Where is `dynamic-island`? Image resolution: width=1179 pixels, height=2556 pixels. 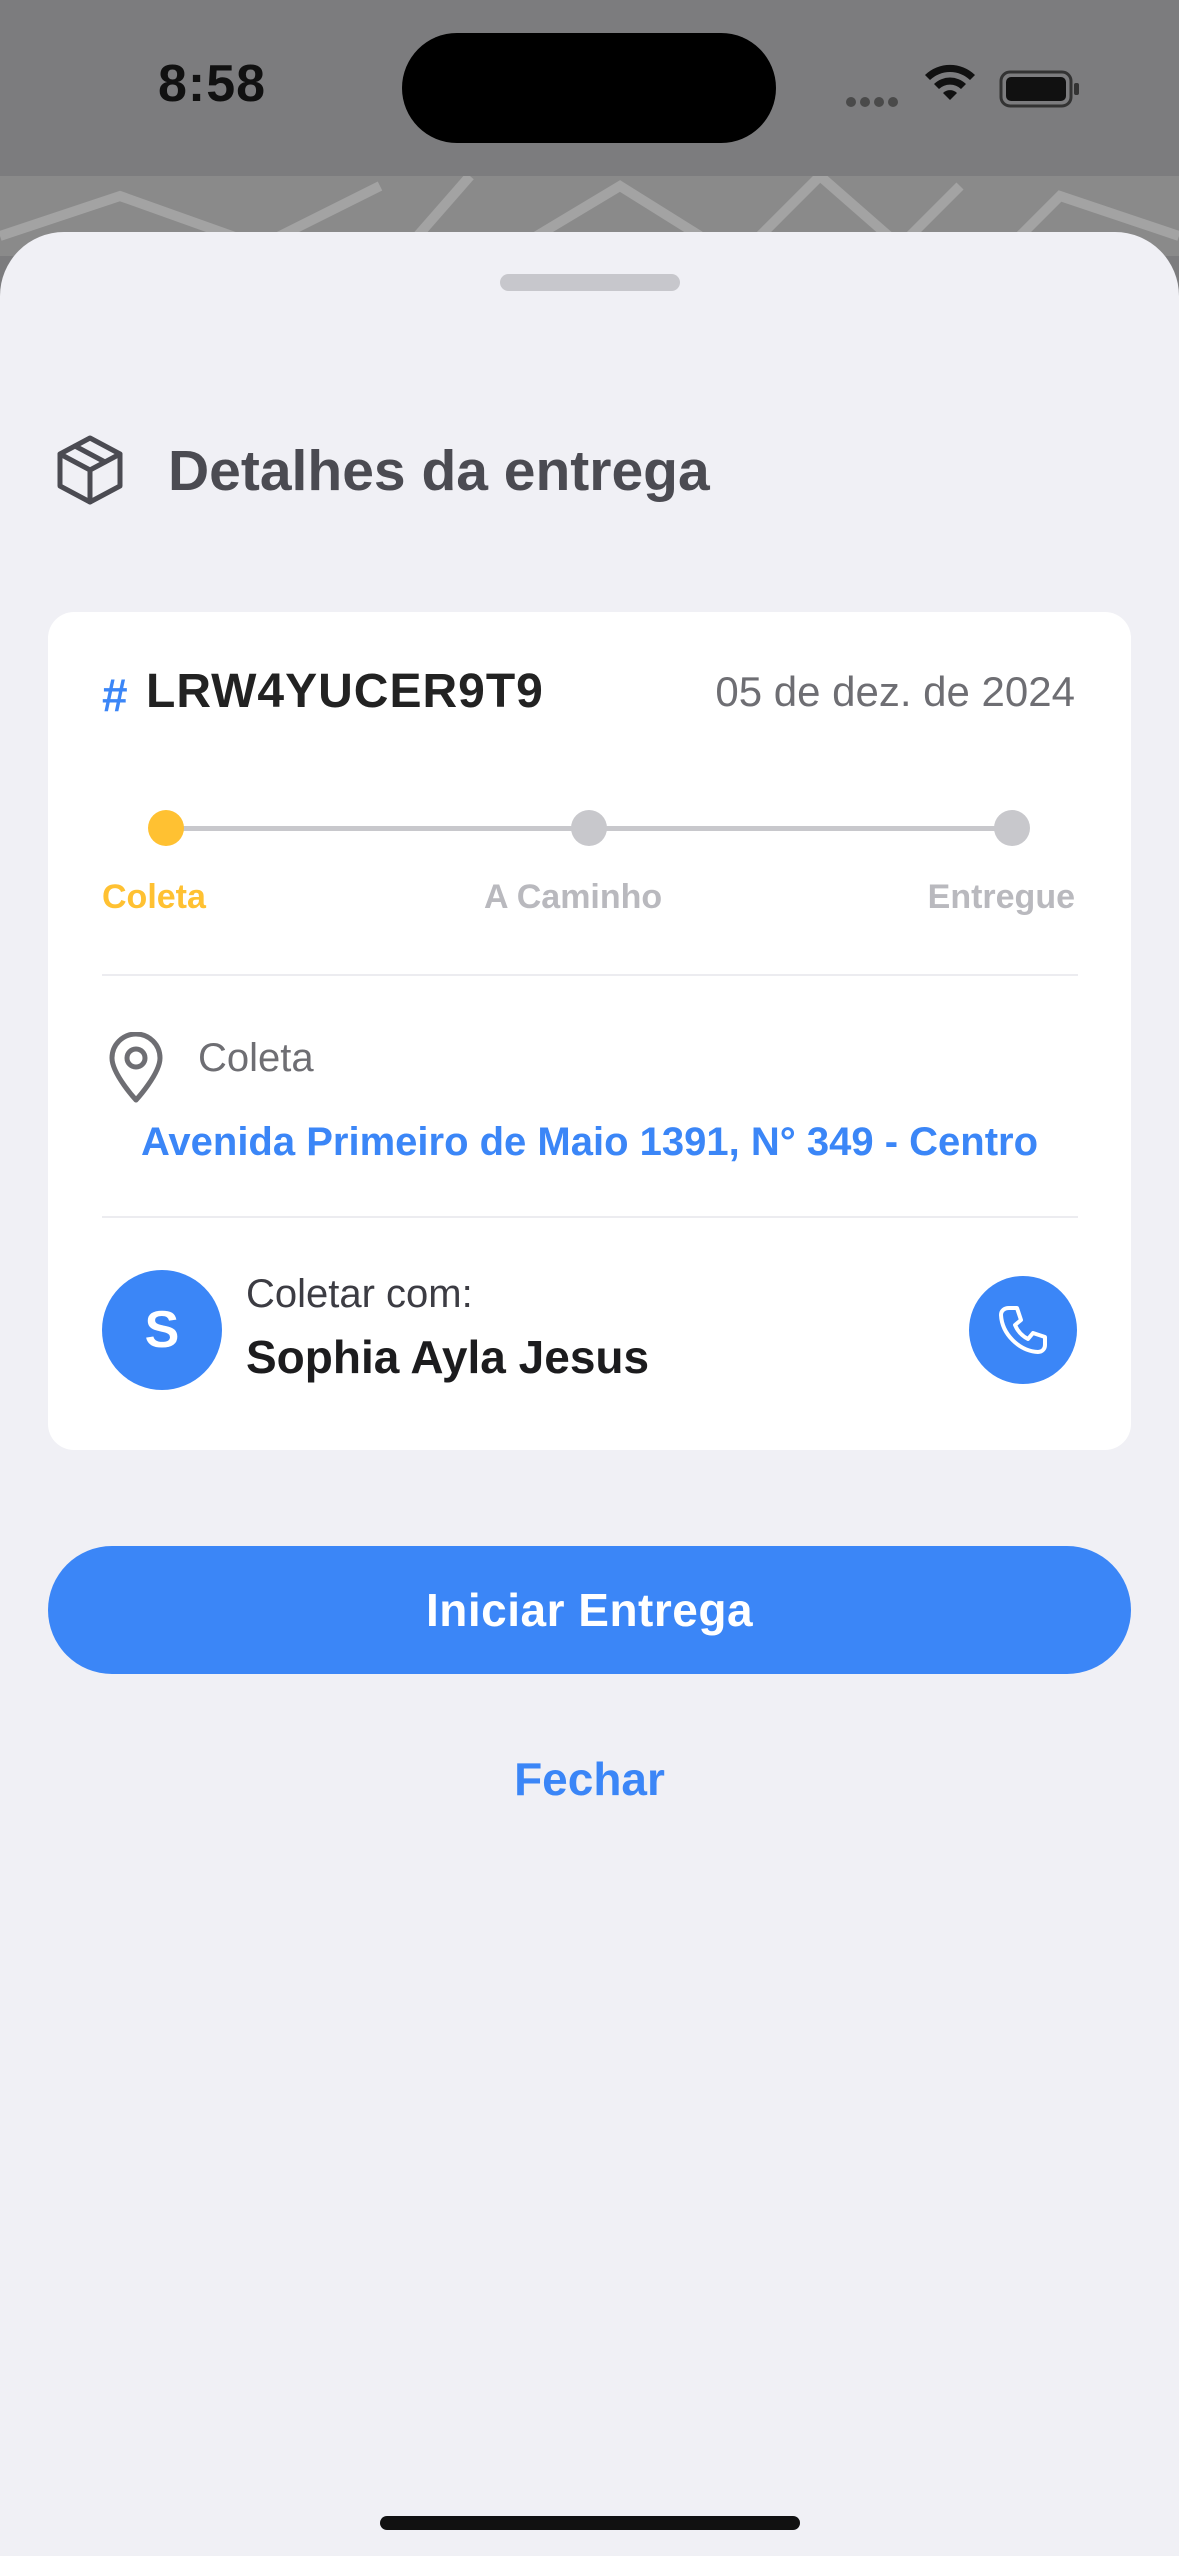 dynamic-island is located at coordinates (589, 88).